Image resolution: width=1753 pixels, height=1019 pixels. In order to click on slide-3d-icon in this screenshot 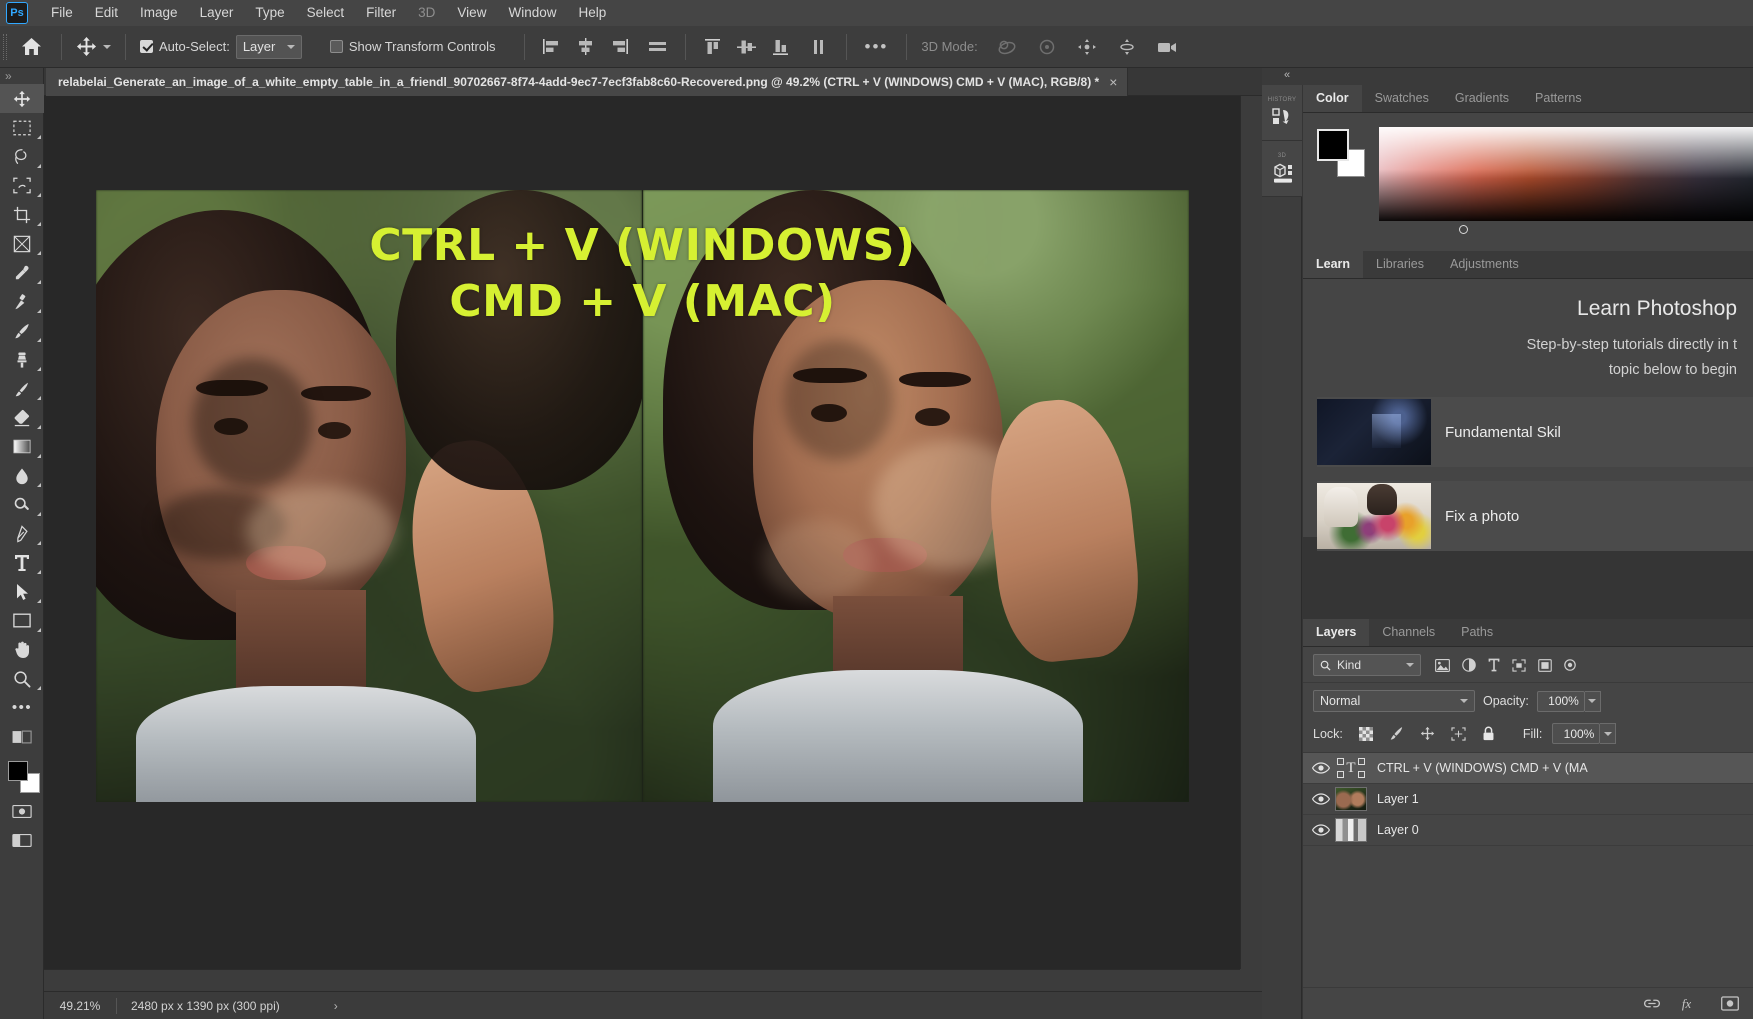, I will do `click(1127, 47)`.